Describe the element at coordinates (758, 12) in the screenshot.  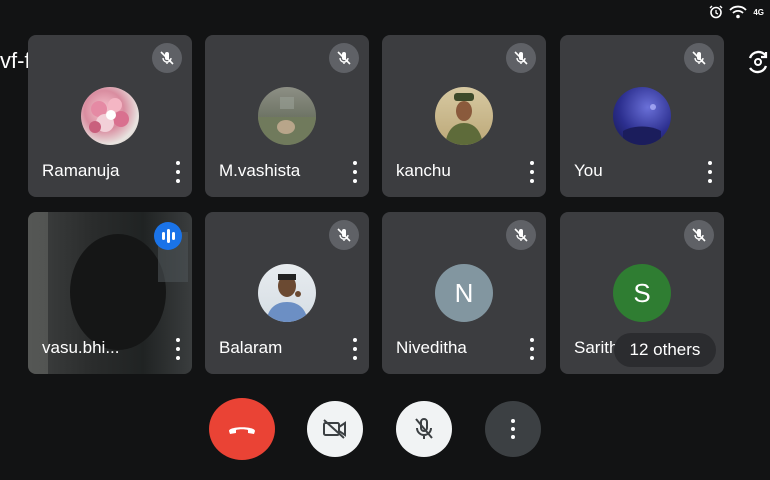
I see `network-type: 4G` at that location.